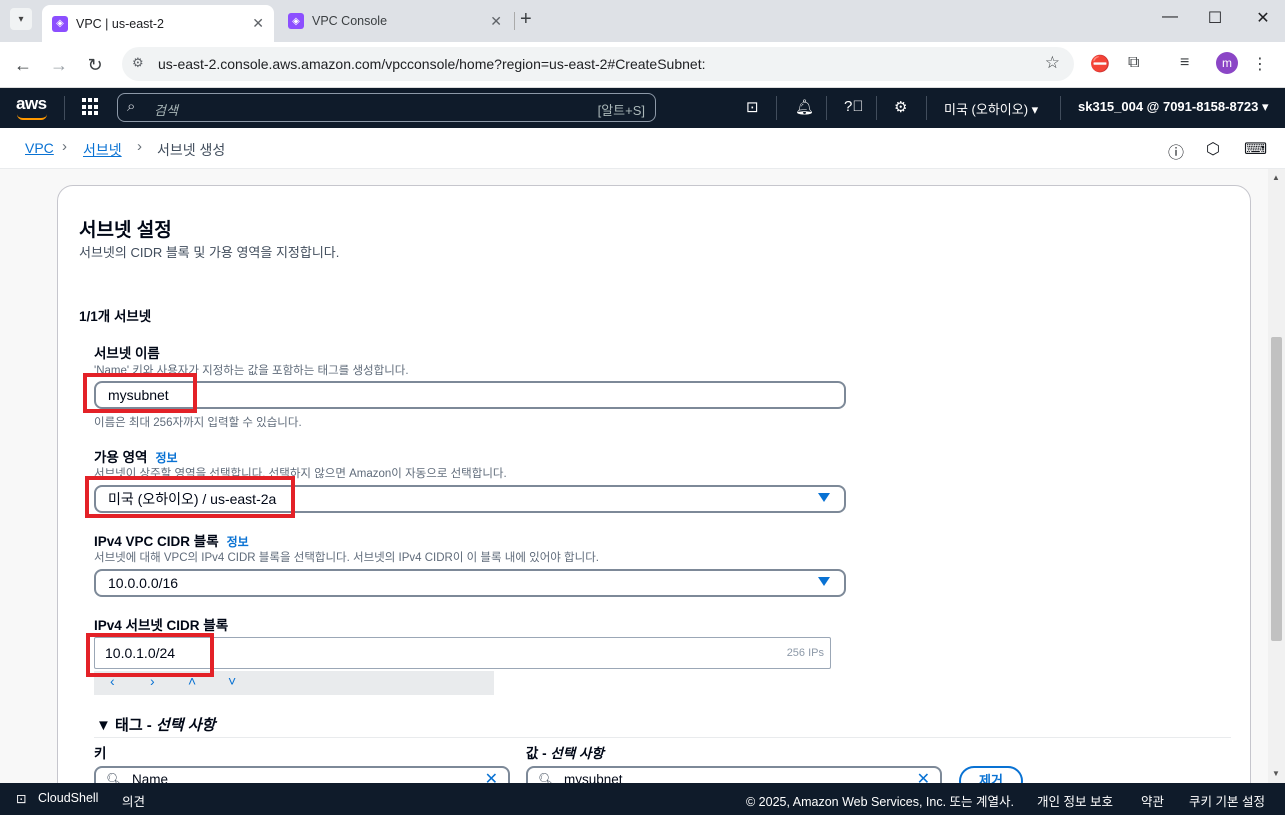 The width and height of the screenshot is (1285, 815). I want to click on section-title: 서브넷 설정, so click(125, 230).